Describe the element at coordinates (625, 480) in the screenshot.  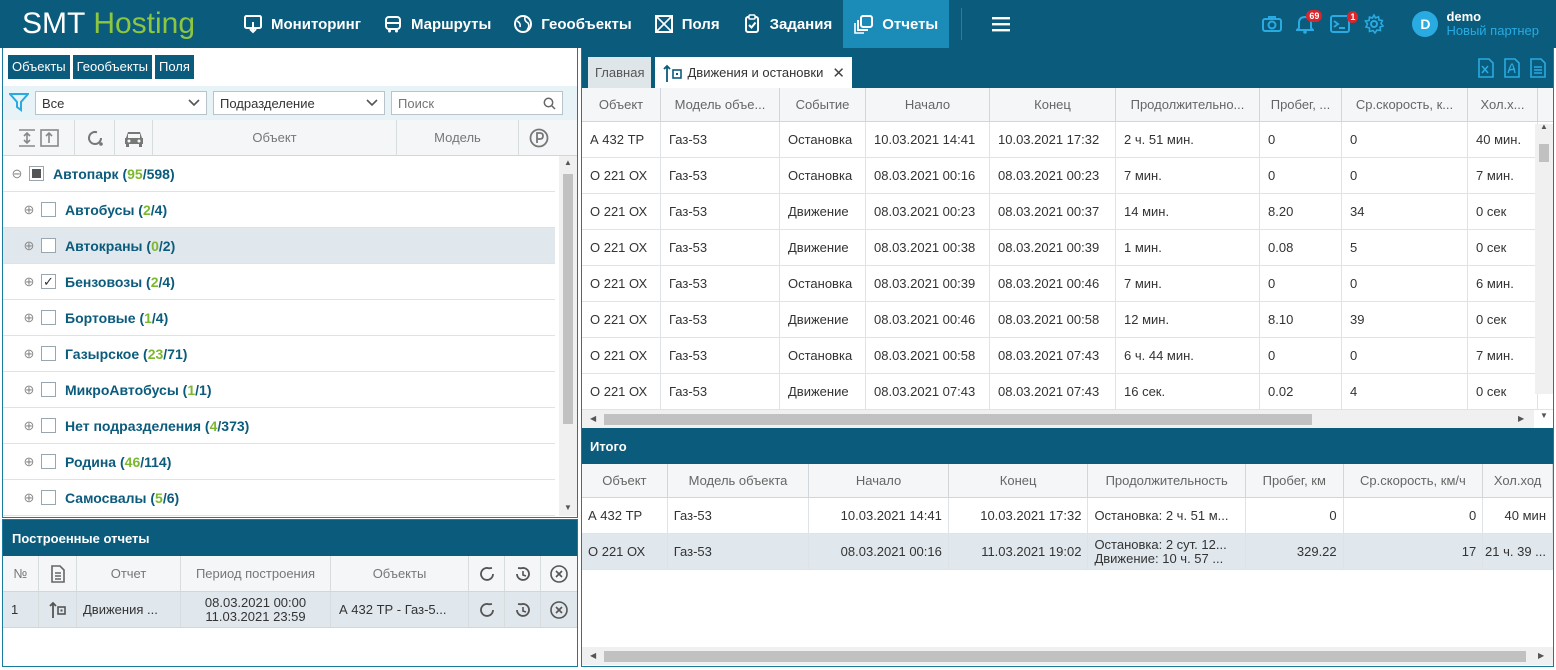
I see `summary-column-header: Объект` at that location.